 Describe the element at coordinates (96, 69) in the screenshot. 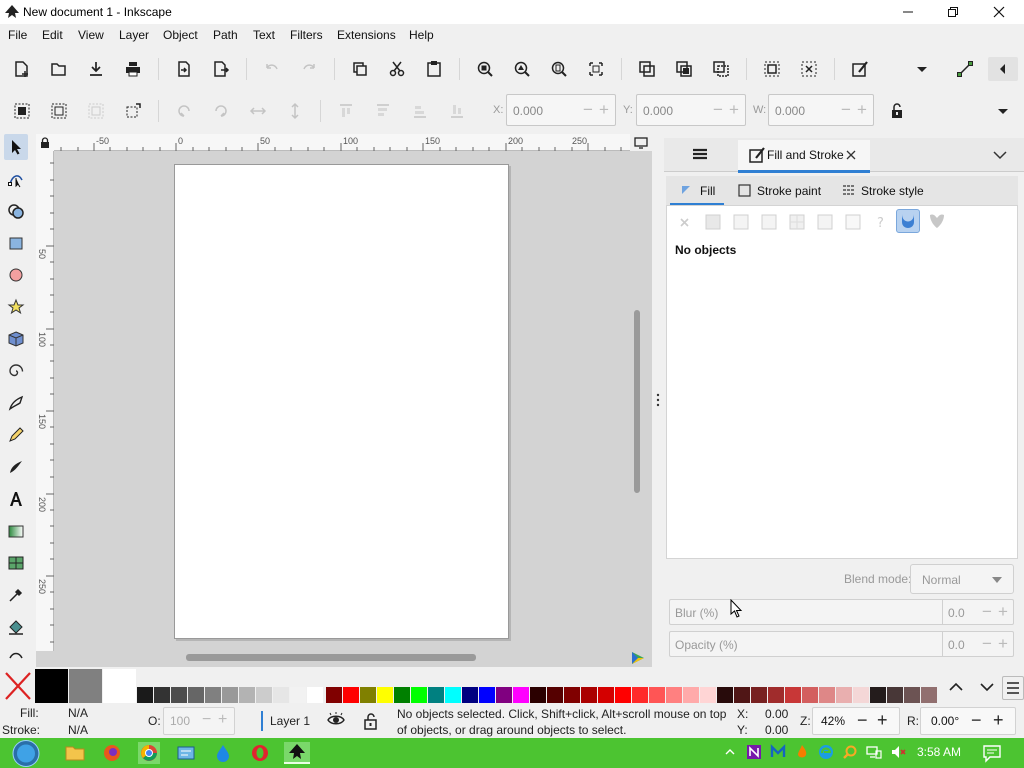

I see `save-button` at that location.